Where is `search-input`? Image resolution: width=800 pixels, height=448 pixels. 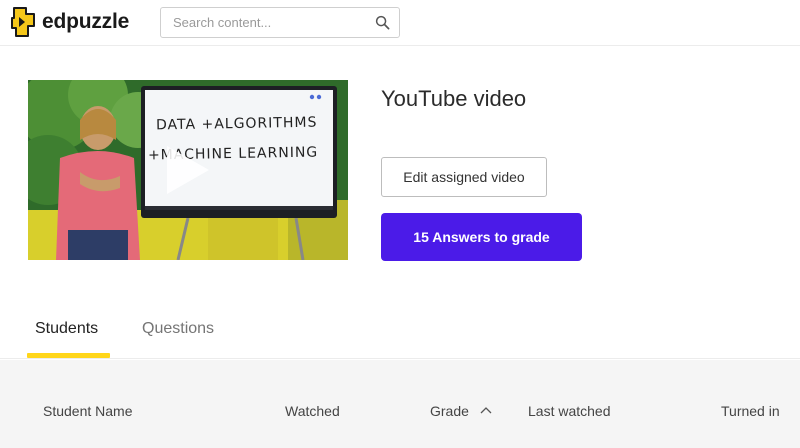 search-input is located at coordinates (266, 22).